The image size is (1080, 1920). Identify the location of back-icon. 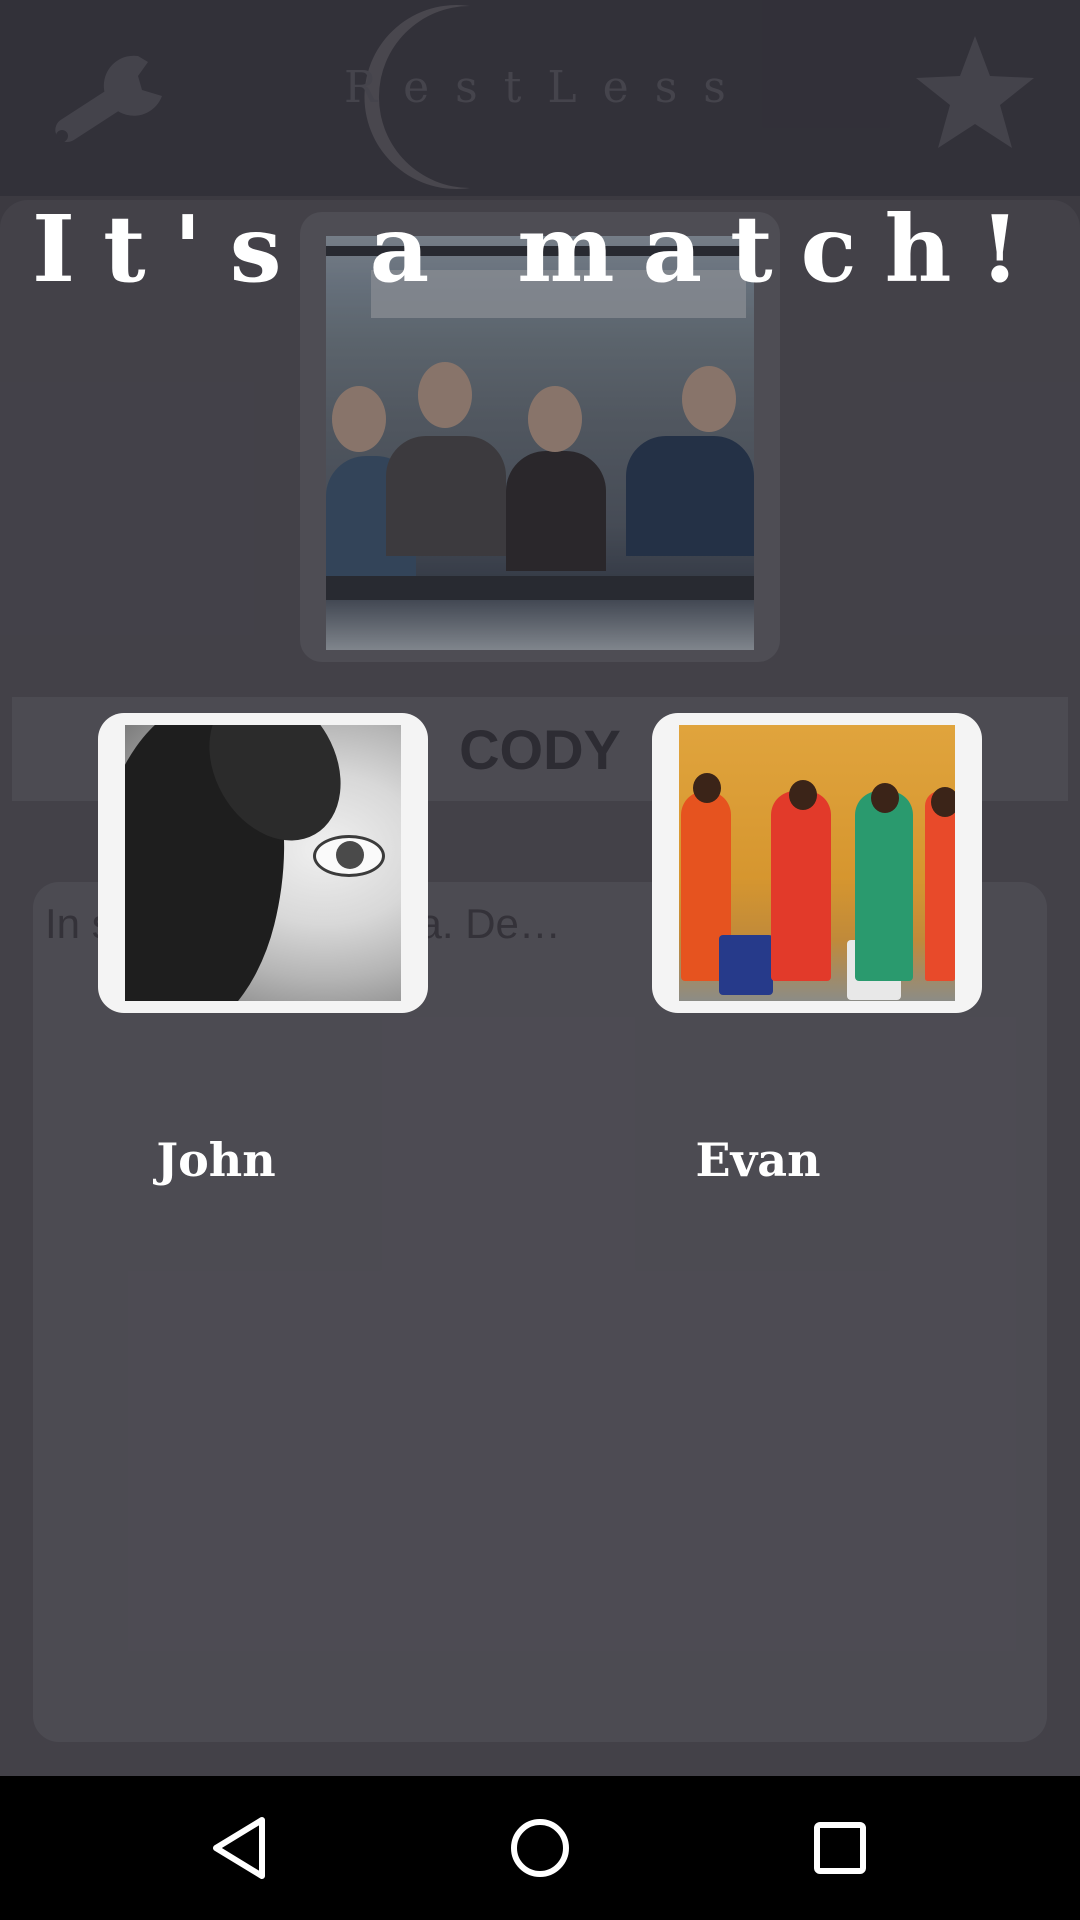
(240, 1848).